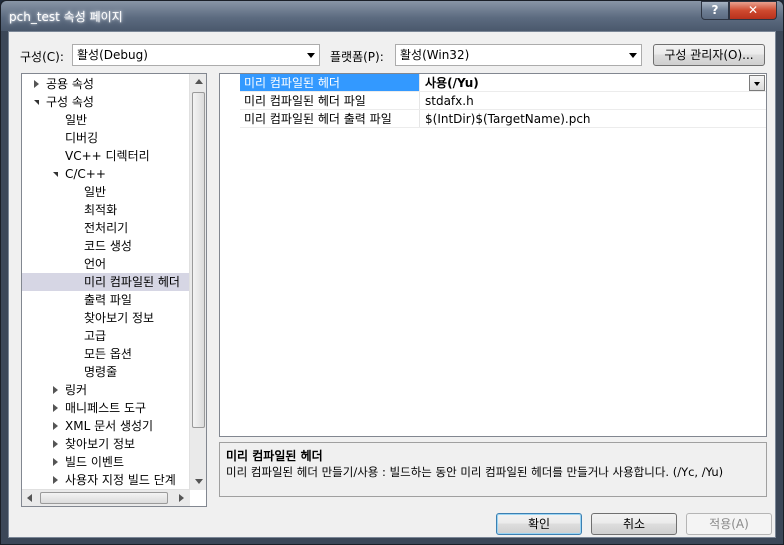  Describe the element at coordinates (85, 174) in the screenshot. I see `tree-item-label: C/C++` at that location.